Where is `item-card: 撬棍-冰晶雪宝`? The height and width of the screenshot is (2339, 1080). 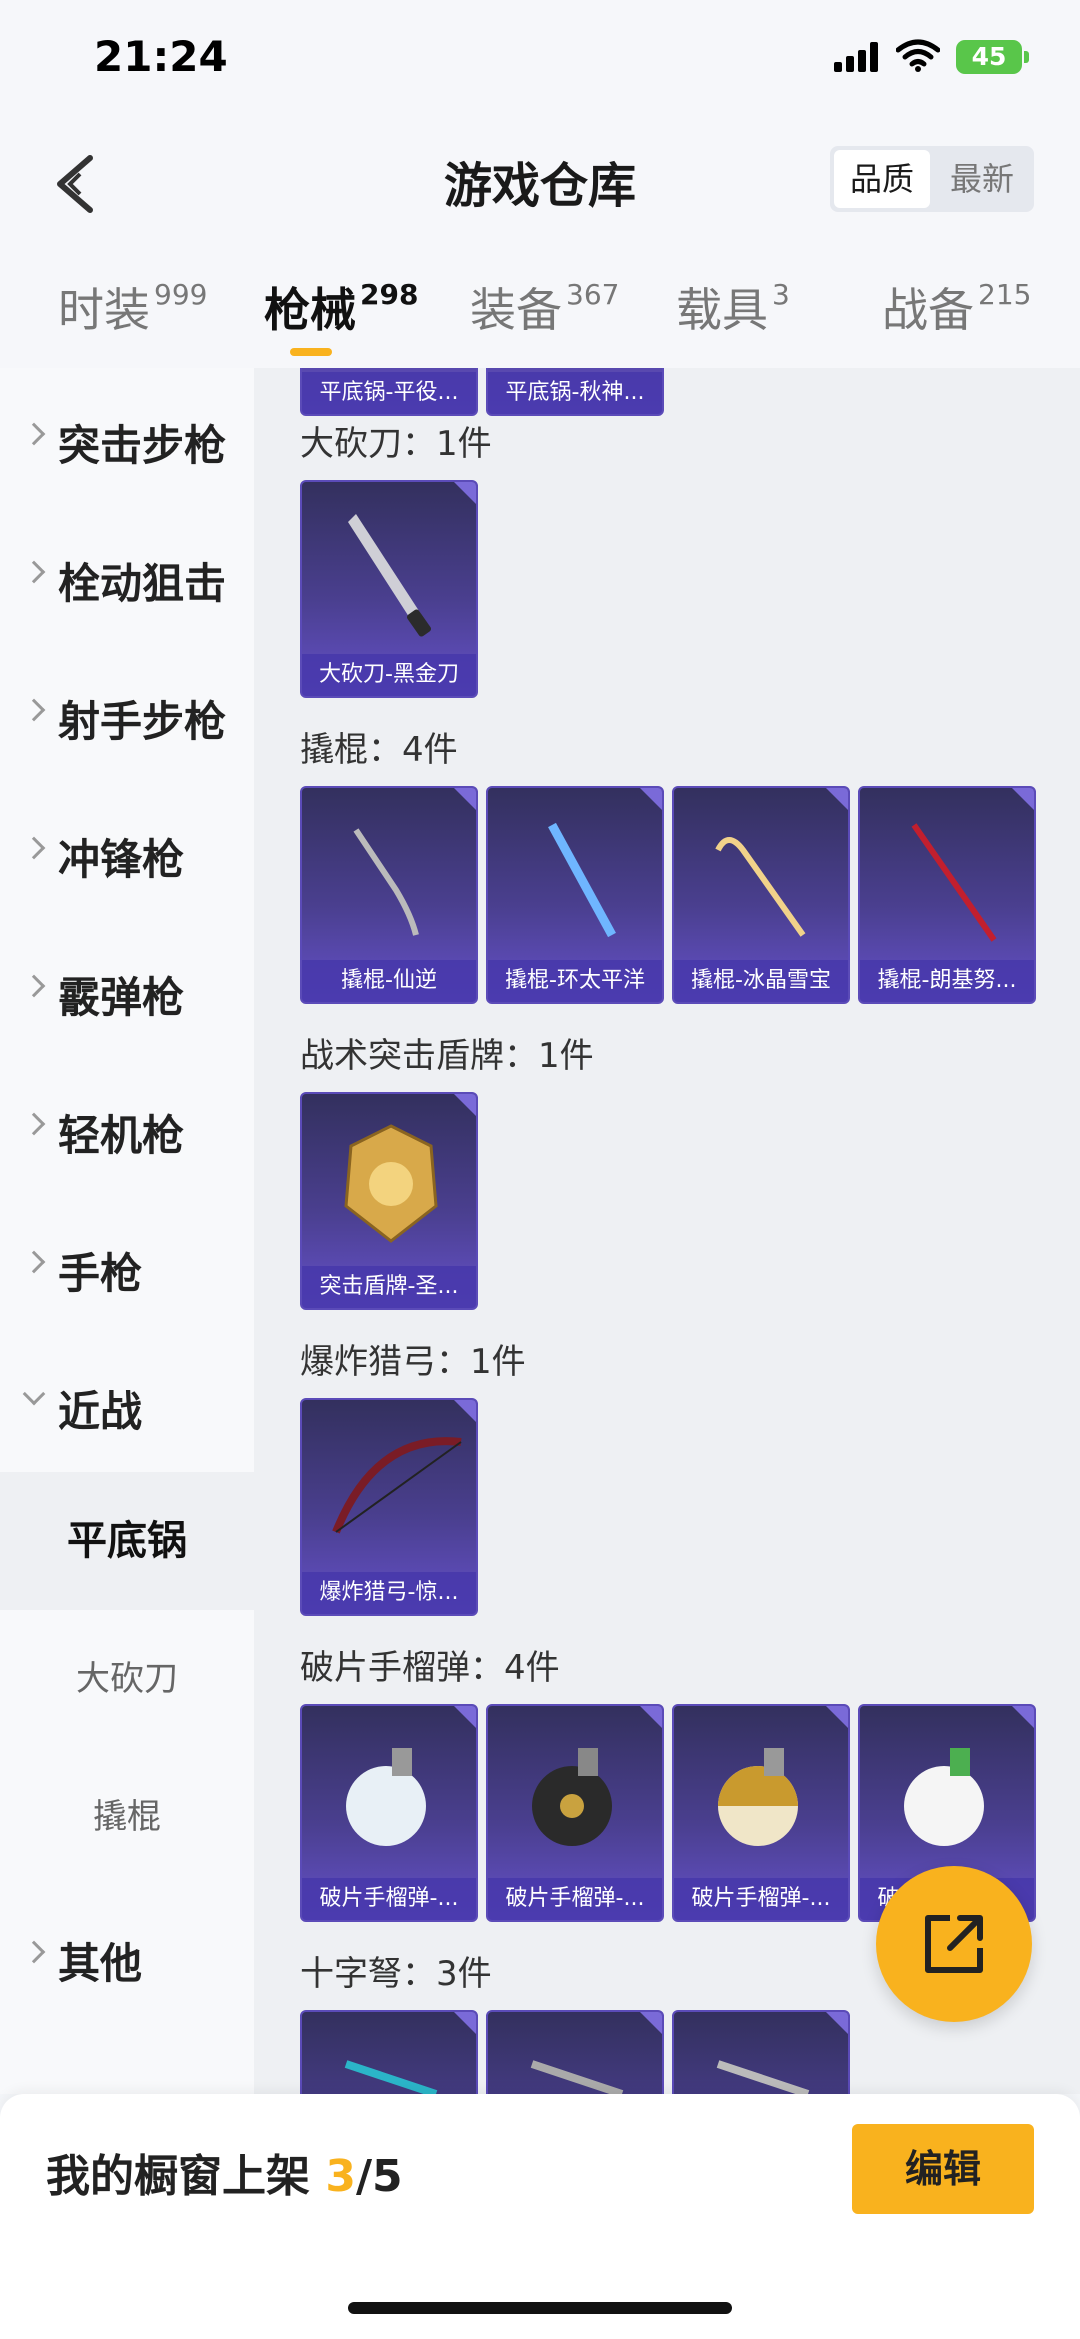 item-card: 撬棍-冰晶雪宝 is located at coordinates (761, 895).